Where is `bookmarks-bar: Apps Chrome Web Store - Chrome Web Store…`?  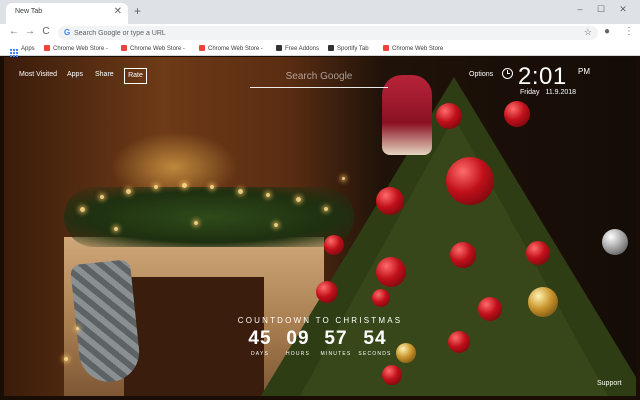
bookmarks-bar: Apps Chrome Web Store - Chrome Web Store… is located at coordinates (320, 49).